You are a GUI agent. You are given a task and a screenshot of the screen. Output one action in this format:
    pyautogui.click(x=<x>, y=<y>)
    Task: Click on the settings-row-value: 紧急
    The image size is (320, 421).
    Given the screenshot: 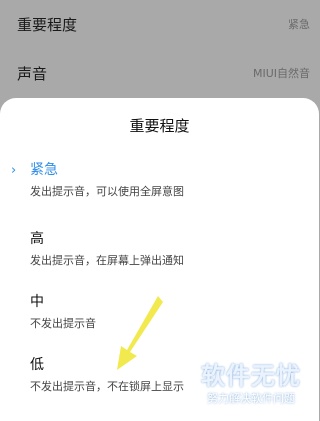 What is the action you would take?
    pyautogui.click(x=299, y=24)
    